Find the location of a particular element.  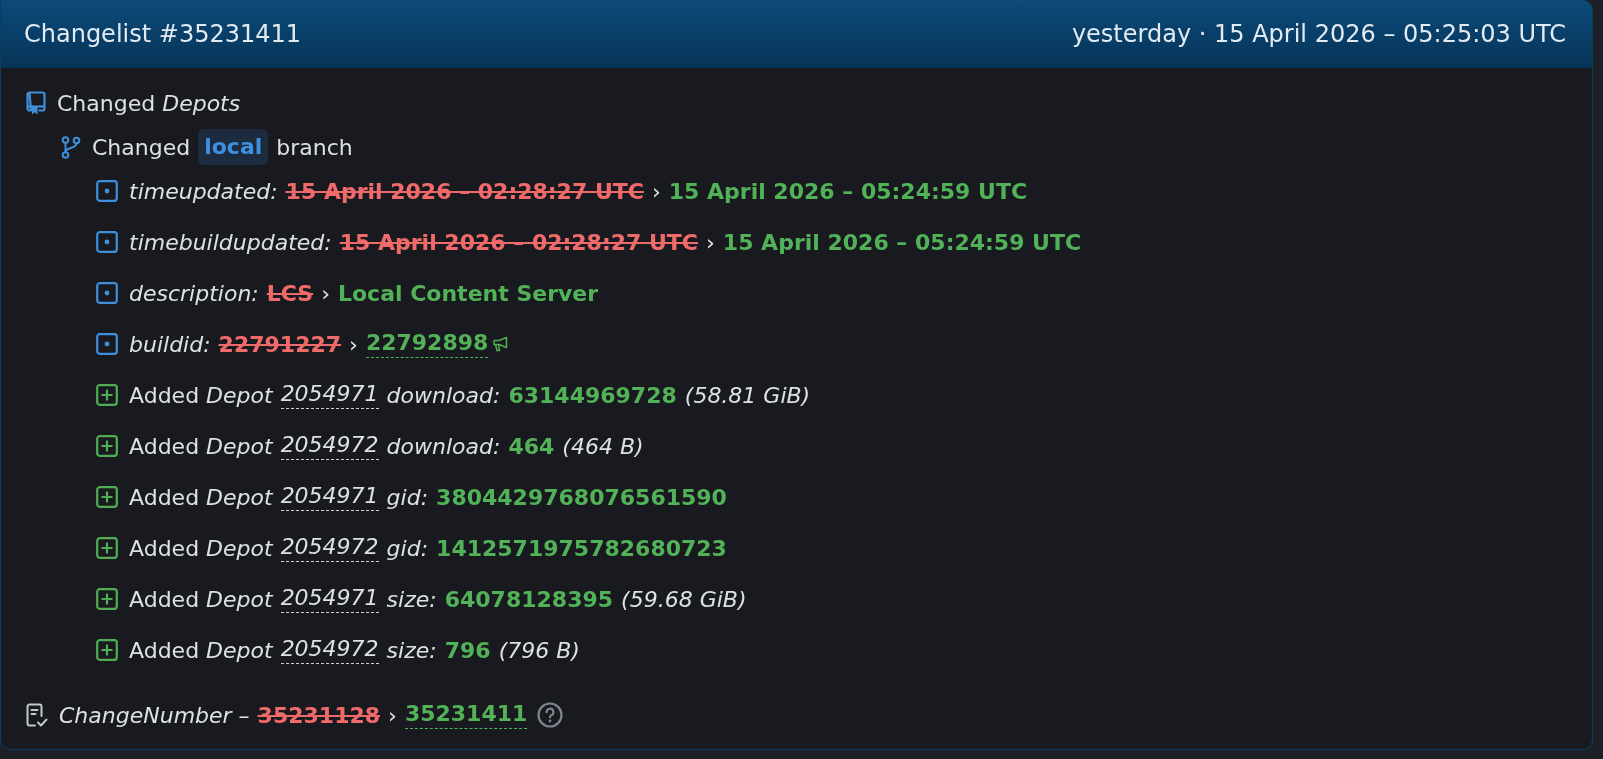

change-label: Changed is located at coordinates (141, 147).